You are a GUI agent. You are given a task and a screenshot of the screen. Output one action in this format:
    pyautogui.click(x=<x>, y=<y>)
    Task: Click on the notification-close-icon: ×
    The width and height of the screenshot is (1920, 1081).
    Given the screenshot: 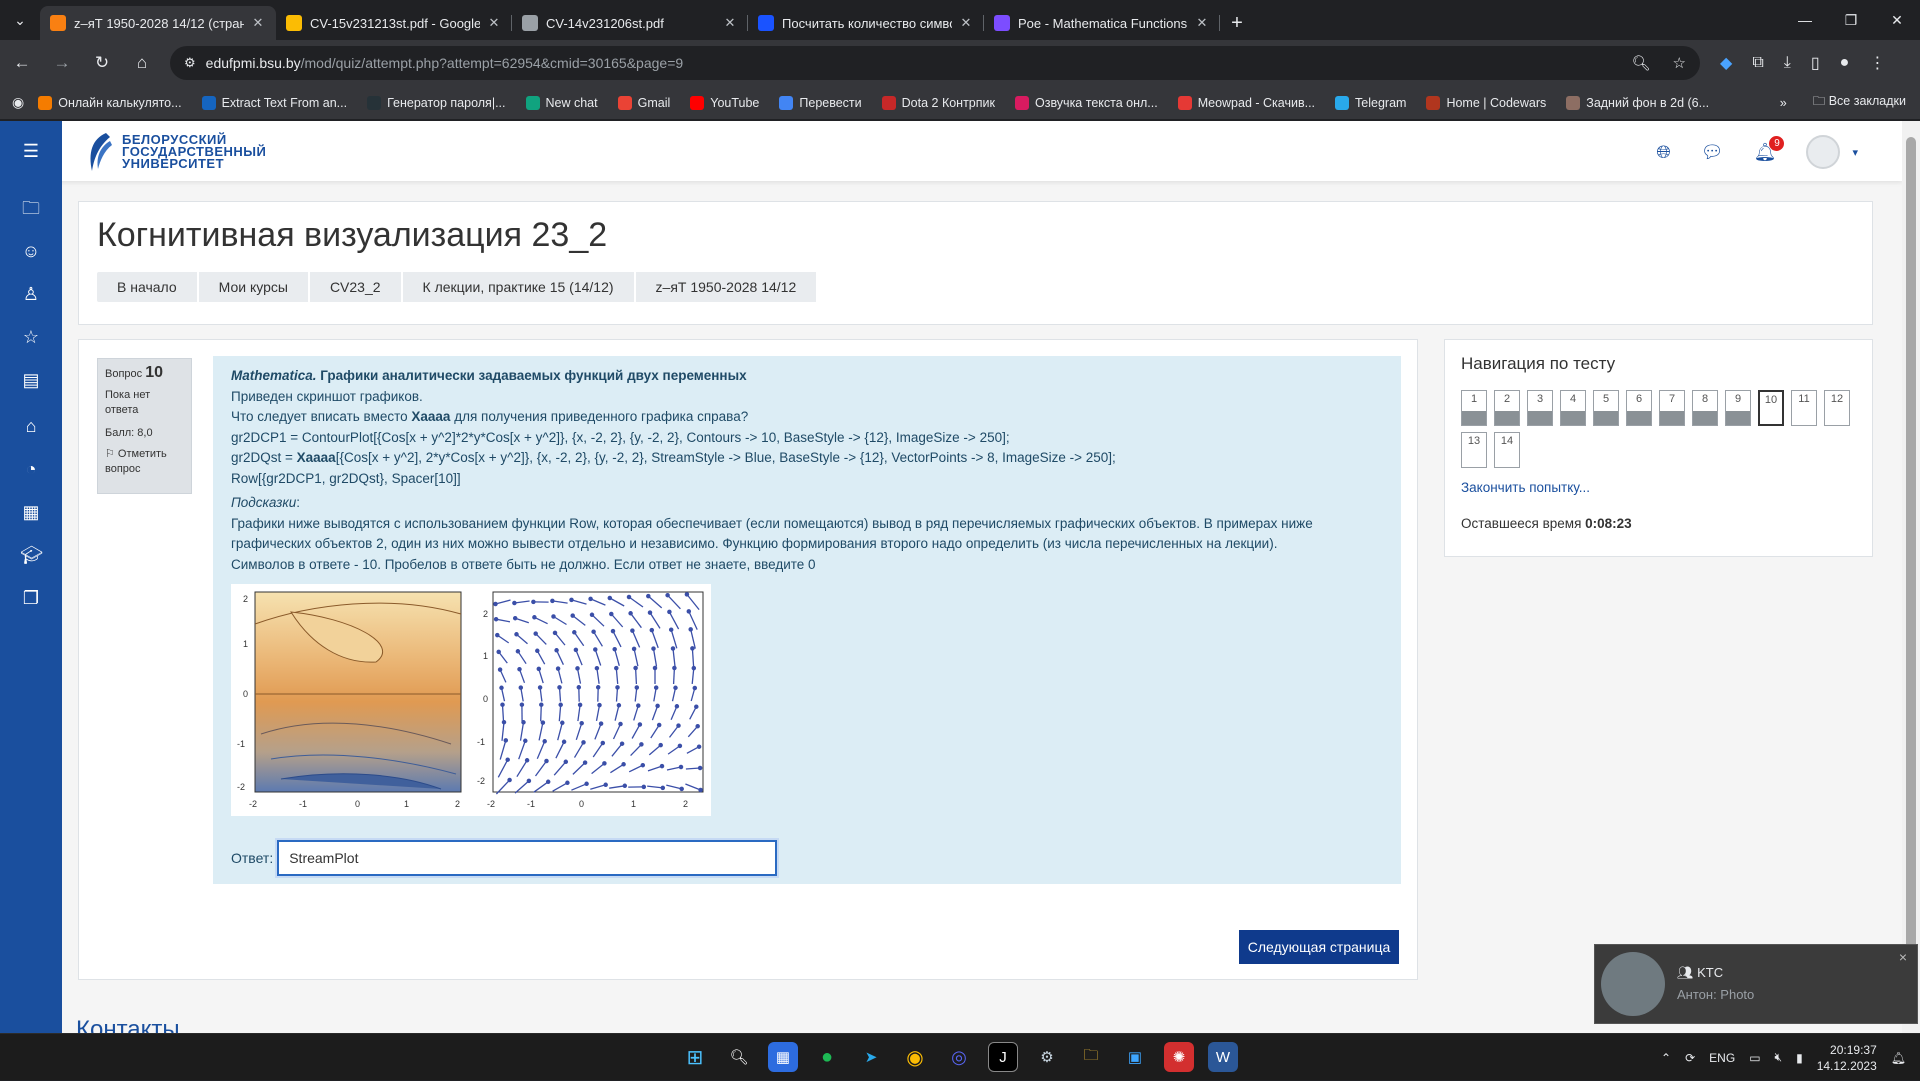 What is the action you would take?
    pyautogui.click(x=1903, y=957)
    